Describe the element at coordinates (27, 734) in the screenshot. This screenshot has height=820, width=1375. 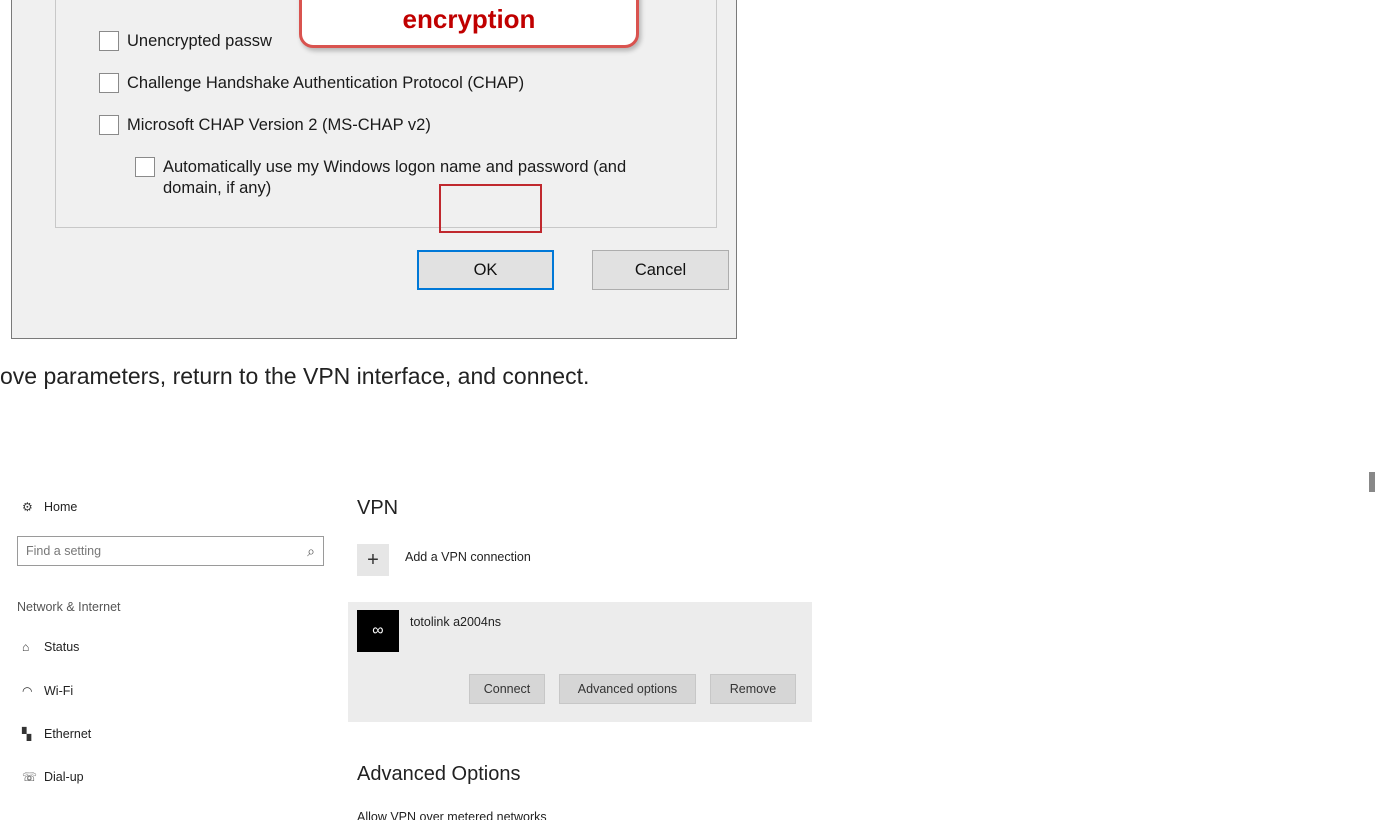
I see `ethernet-icon: ▚` at that location.